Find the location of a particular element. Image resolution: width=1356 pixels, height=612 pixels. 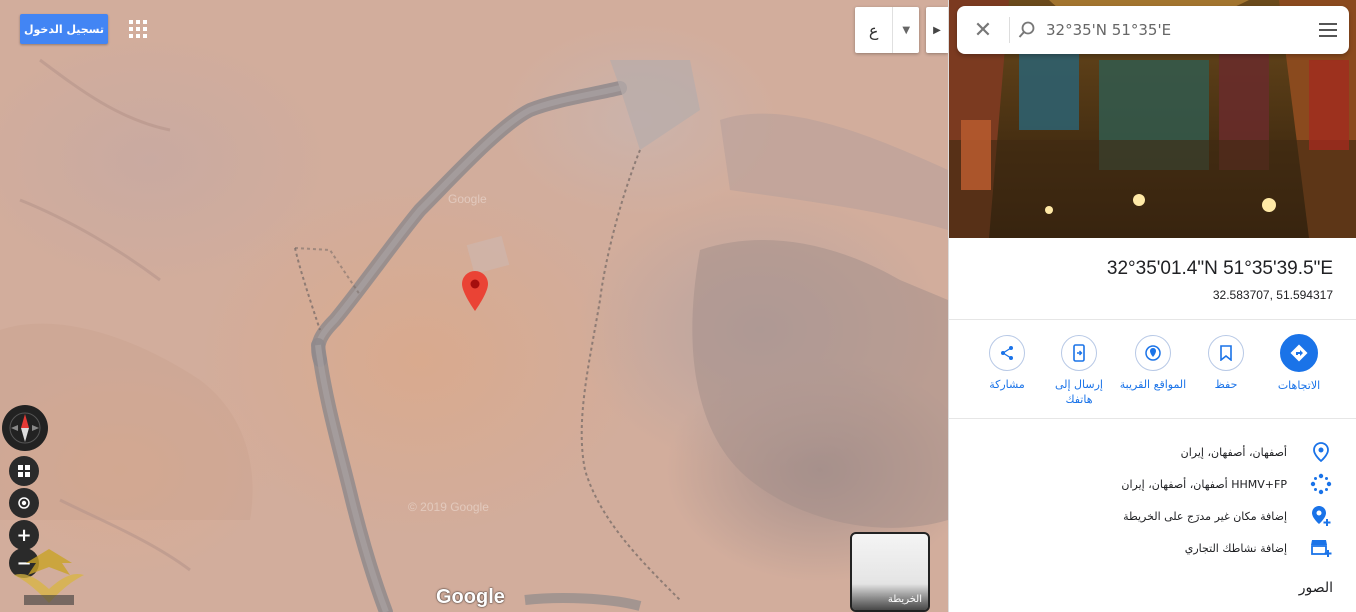

directions-button: الاتجاهات is located at coordinates (1299, 362).